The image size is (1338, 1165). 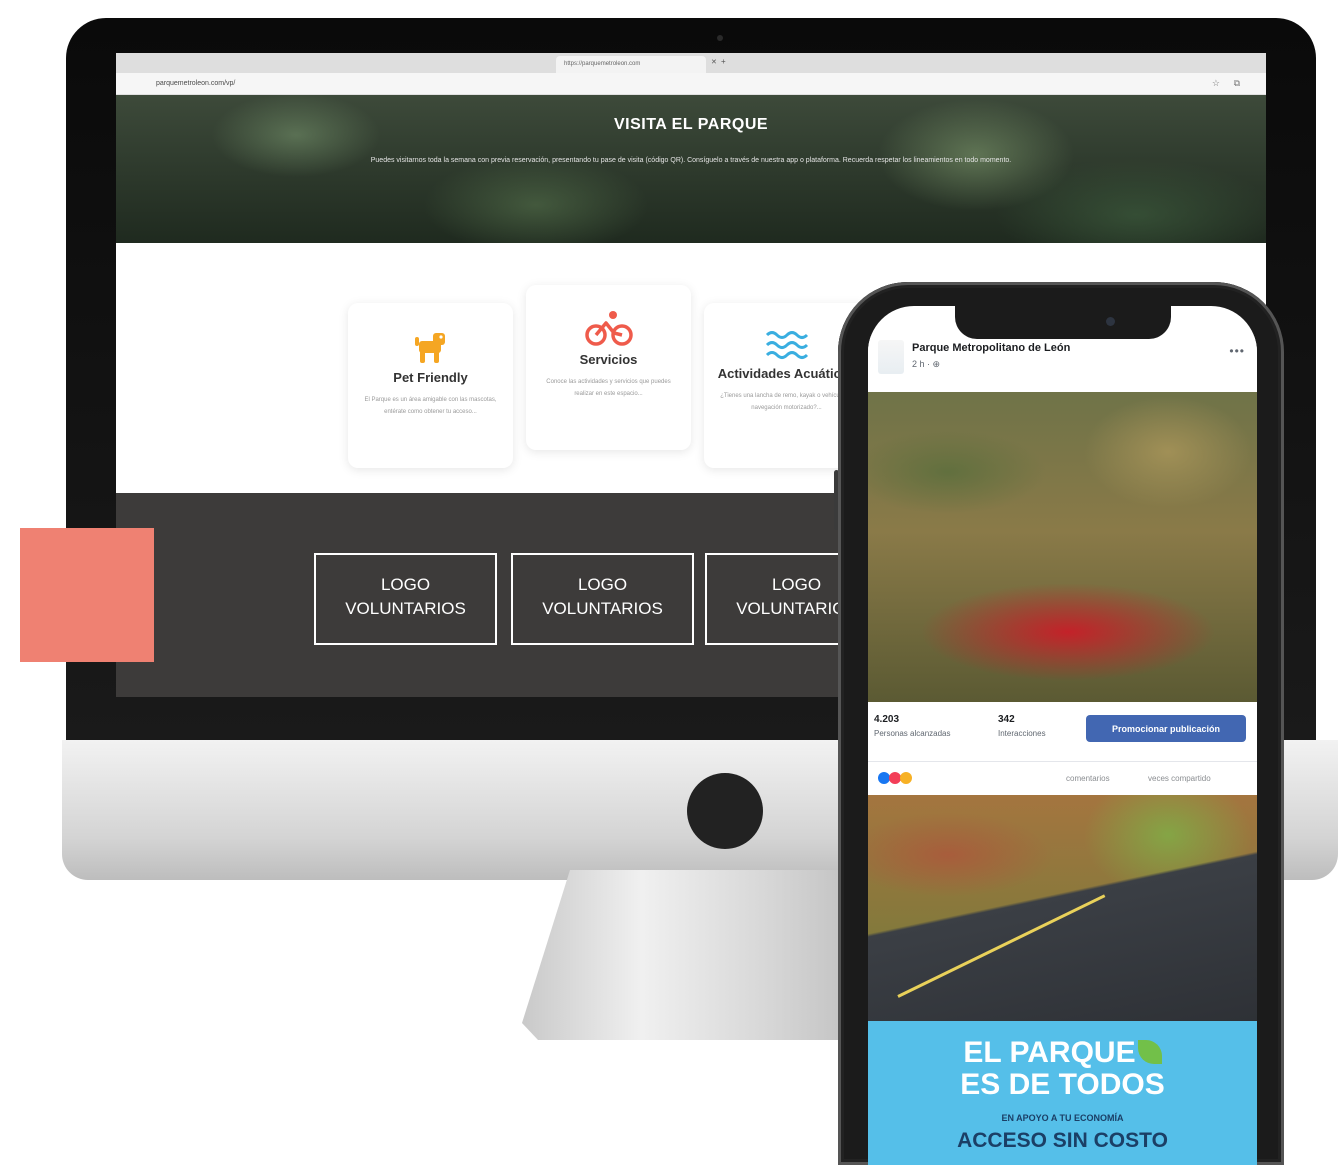 I want to click on post-photo-volunteers, so click(x=1062, y=547).